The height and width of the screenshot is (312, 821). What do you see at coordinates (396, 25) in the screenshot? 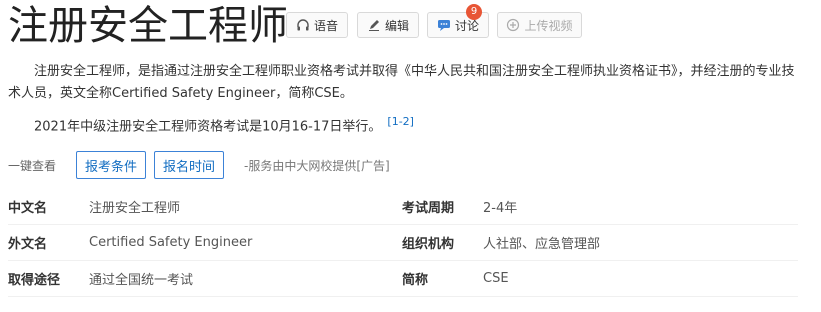
I see `edit-label: 编辑` at bounding box center [396, 25].